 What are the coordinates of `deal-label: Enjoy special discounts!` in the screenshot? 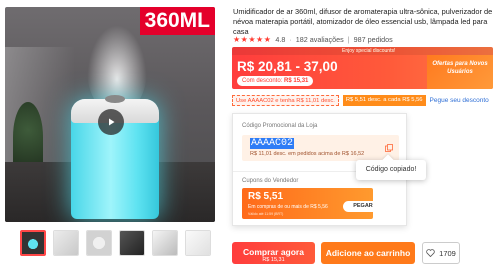 It's located at (362, 51).